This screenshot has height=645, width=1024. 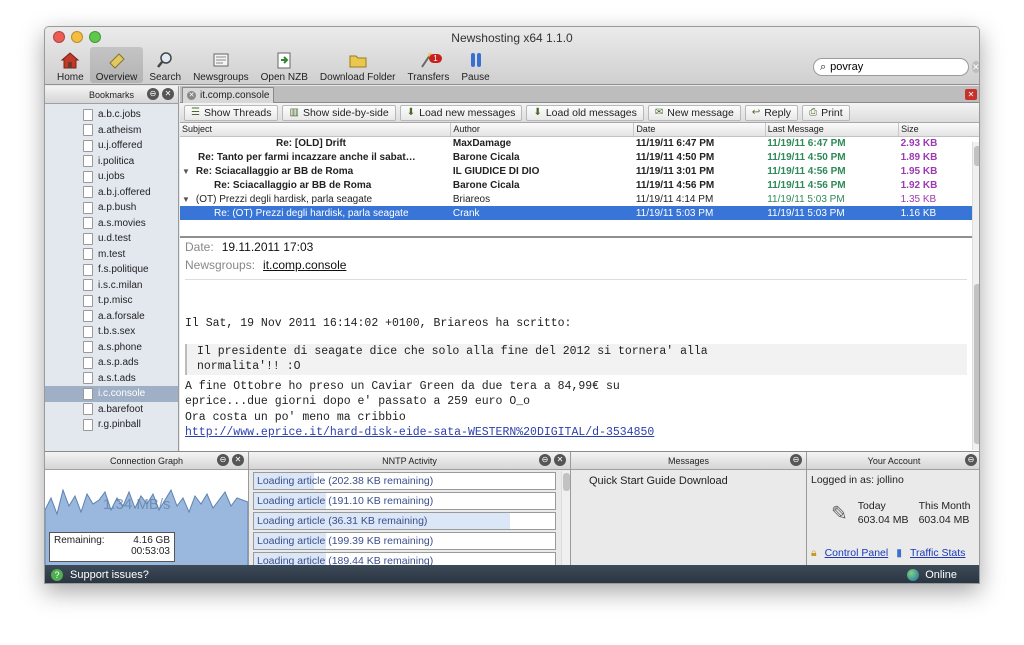 I want to click on search-field: ⌕ ✕, so click(x=896, y=67).